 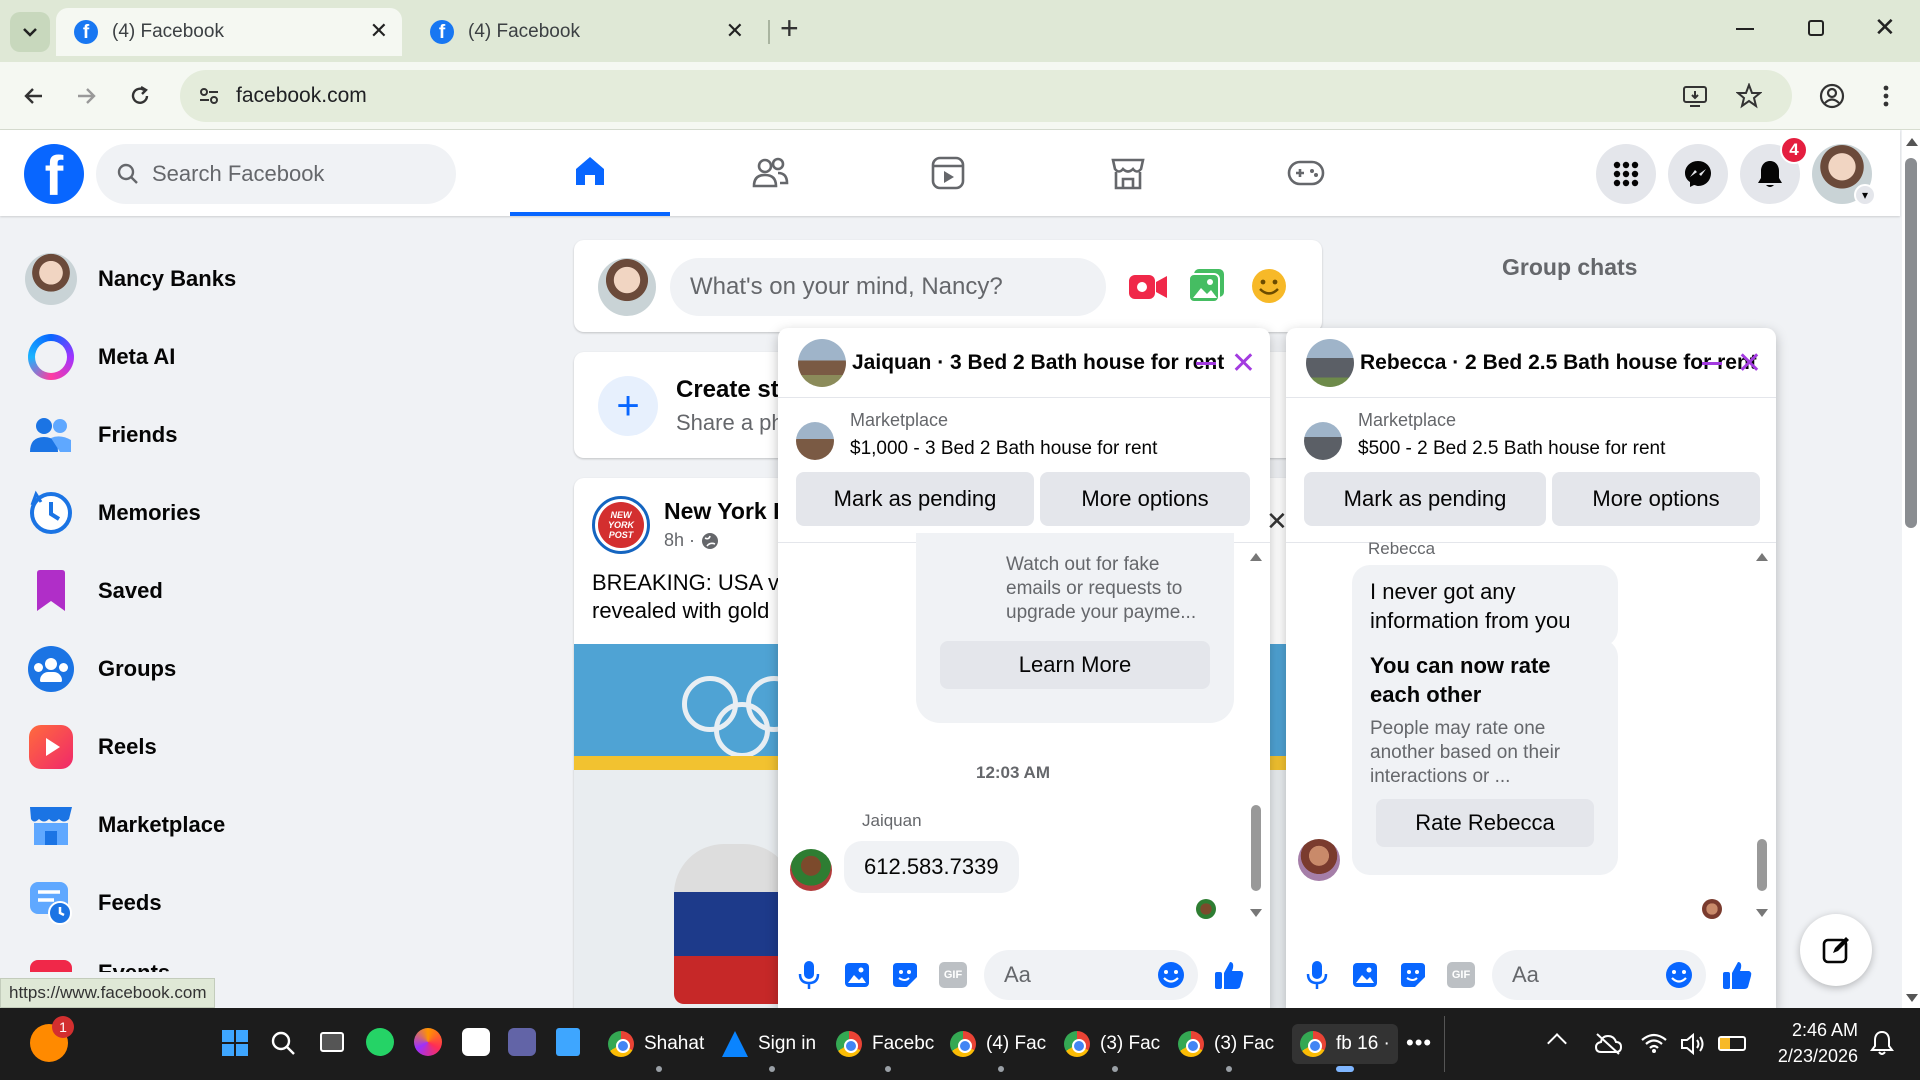 What do you see at coordinates (380, 1042) in the screenshot?
I see `whatsapp-icon` at bounding box center [380, 1042].